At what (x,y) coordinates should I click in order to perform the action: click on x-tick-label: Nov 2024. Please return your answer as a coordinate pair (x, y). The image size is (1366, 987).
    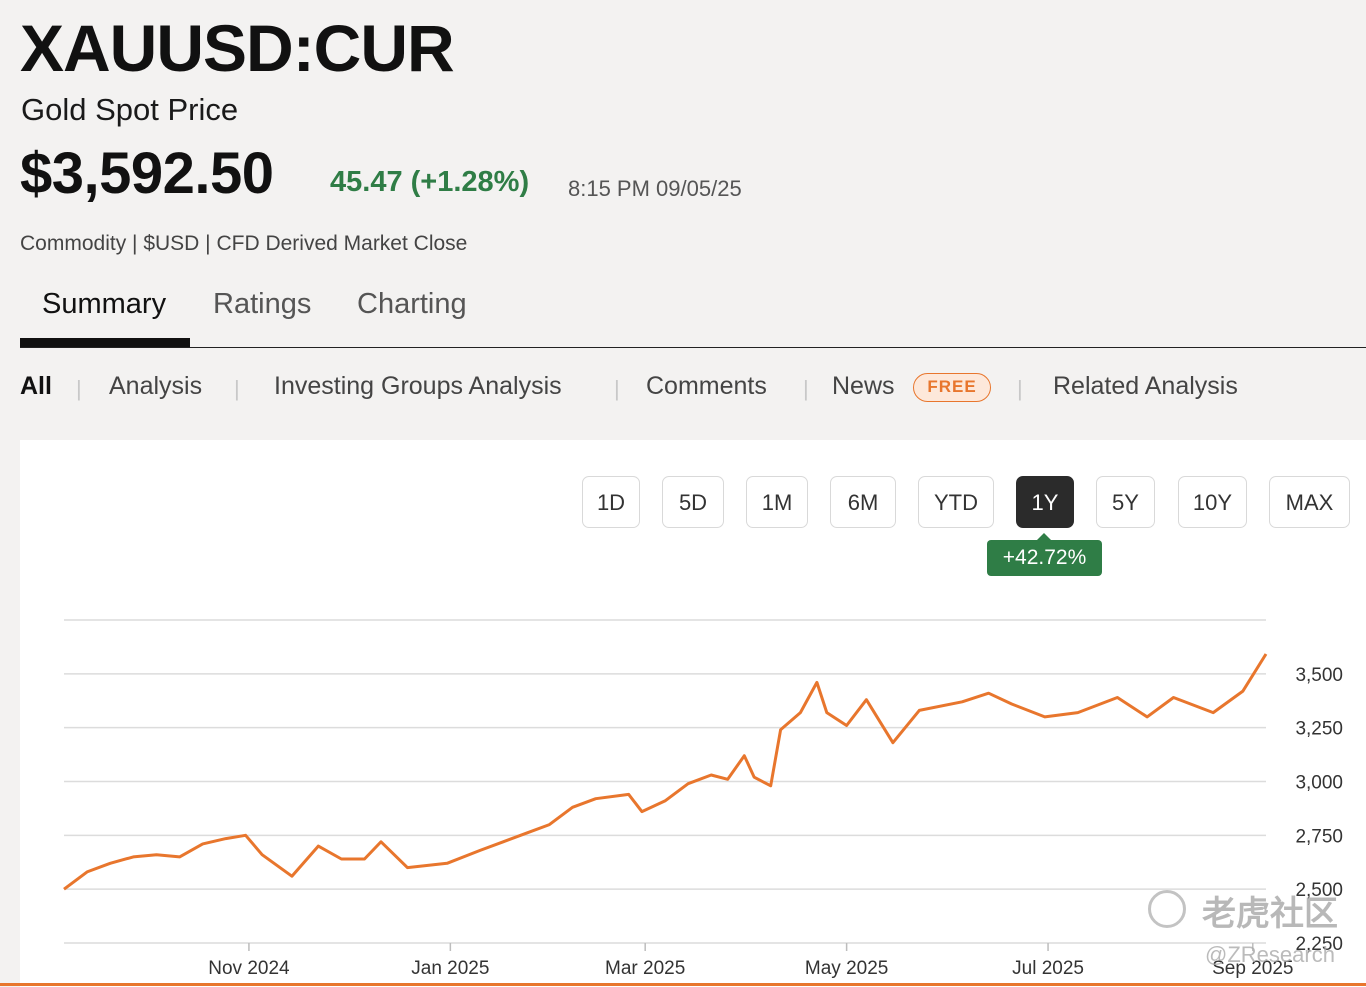
    Looking at the image, I should click on (249, 968).